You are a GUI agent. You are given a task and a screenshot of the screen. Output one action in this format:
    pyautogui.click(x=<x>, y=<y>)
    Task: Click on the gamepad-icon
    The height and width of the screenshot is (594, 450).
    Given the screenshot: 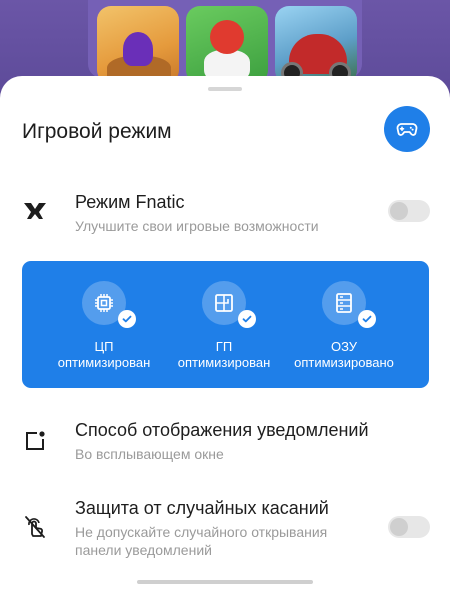 What is the action you would take?
    pyautogui.click(x=407, y=129)
    